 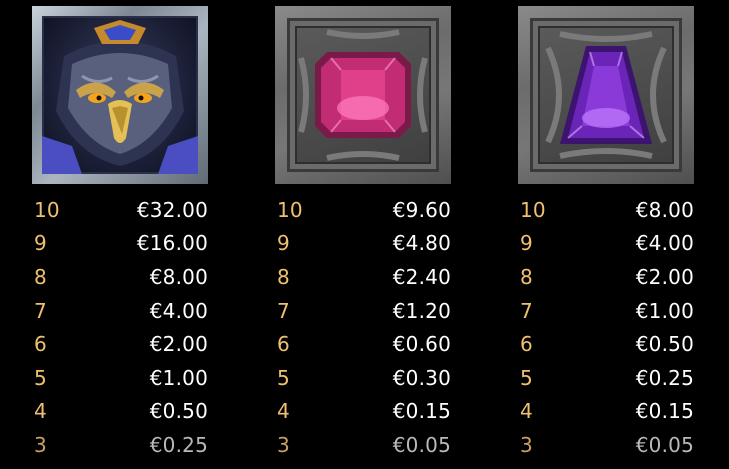 What do you see at coordinates (172, 209) in the screenshot?
I see `payout-value: €32.00` at bounding box center [172, 209].